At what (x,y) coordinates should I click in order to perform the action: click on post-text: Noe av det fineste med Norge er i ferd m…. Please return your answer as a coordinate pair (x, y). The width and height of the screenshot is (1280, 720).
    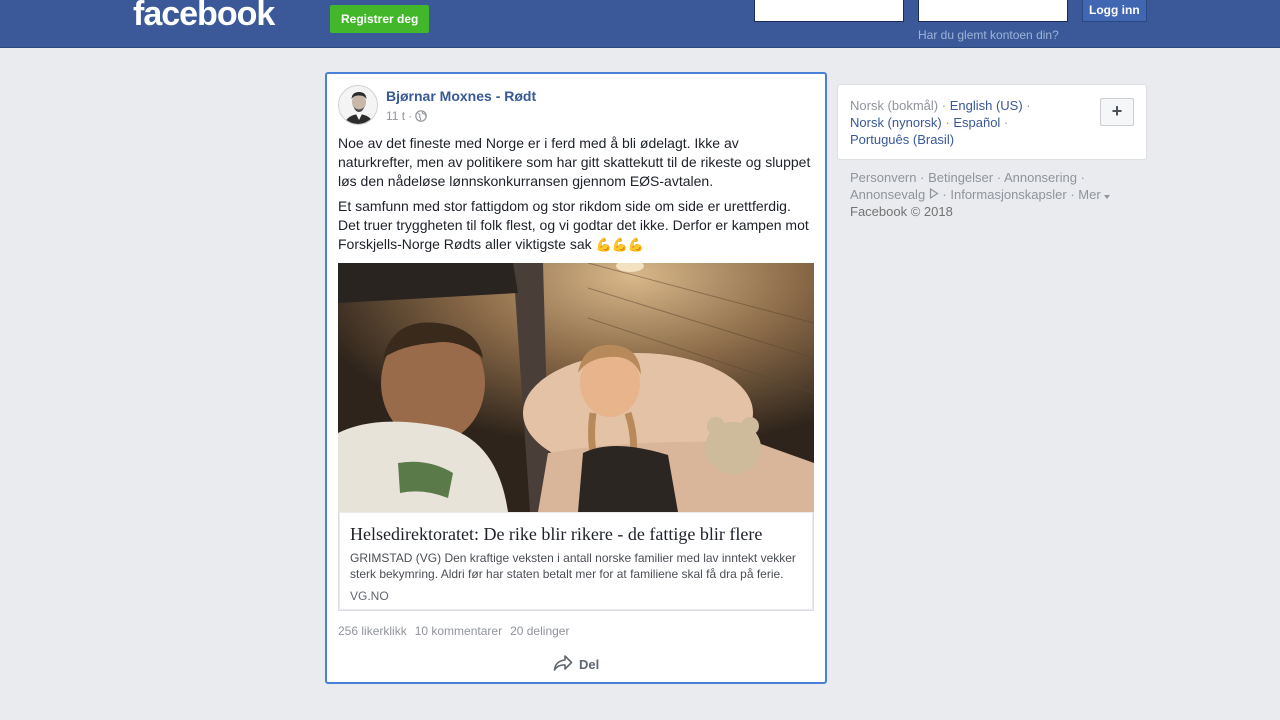
    Looking at the image, I should click on (577, 197).